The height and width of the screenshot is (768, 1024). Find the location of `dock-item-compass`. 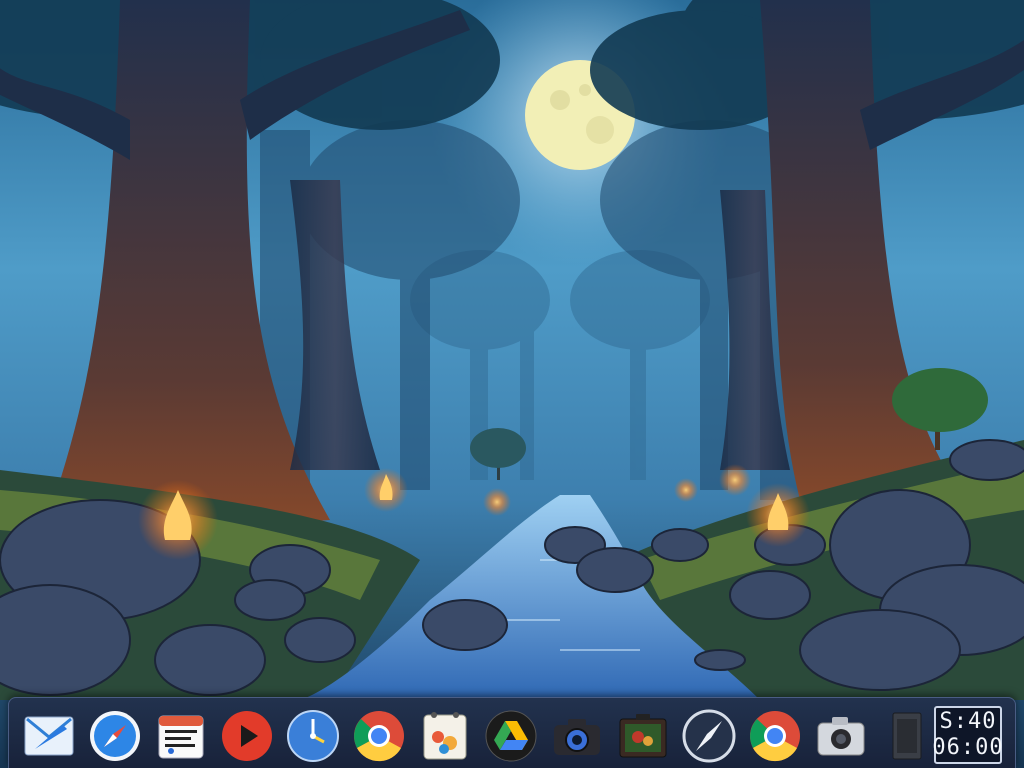

dock-item-compass is located at coordinates (709, 736).